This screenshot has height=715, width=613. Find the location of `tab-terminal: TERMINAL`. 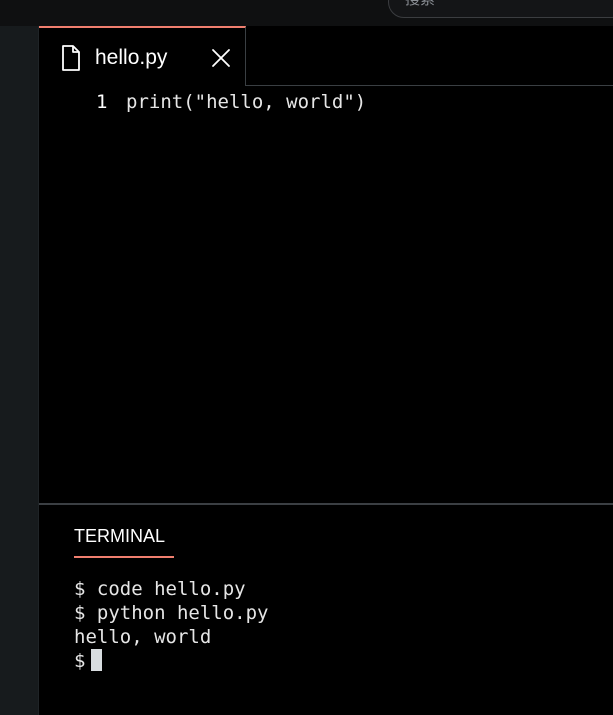

tab-terminal: TERMINAL is located at coordinates (124, 540).